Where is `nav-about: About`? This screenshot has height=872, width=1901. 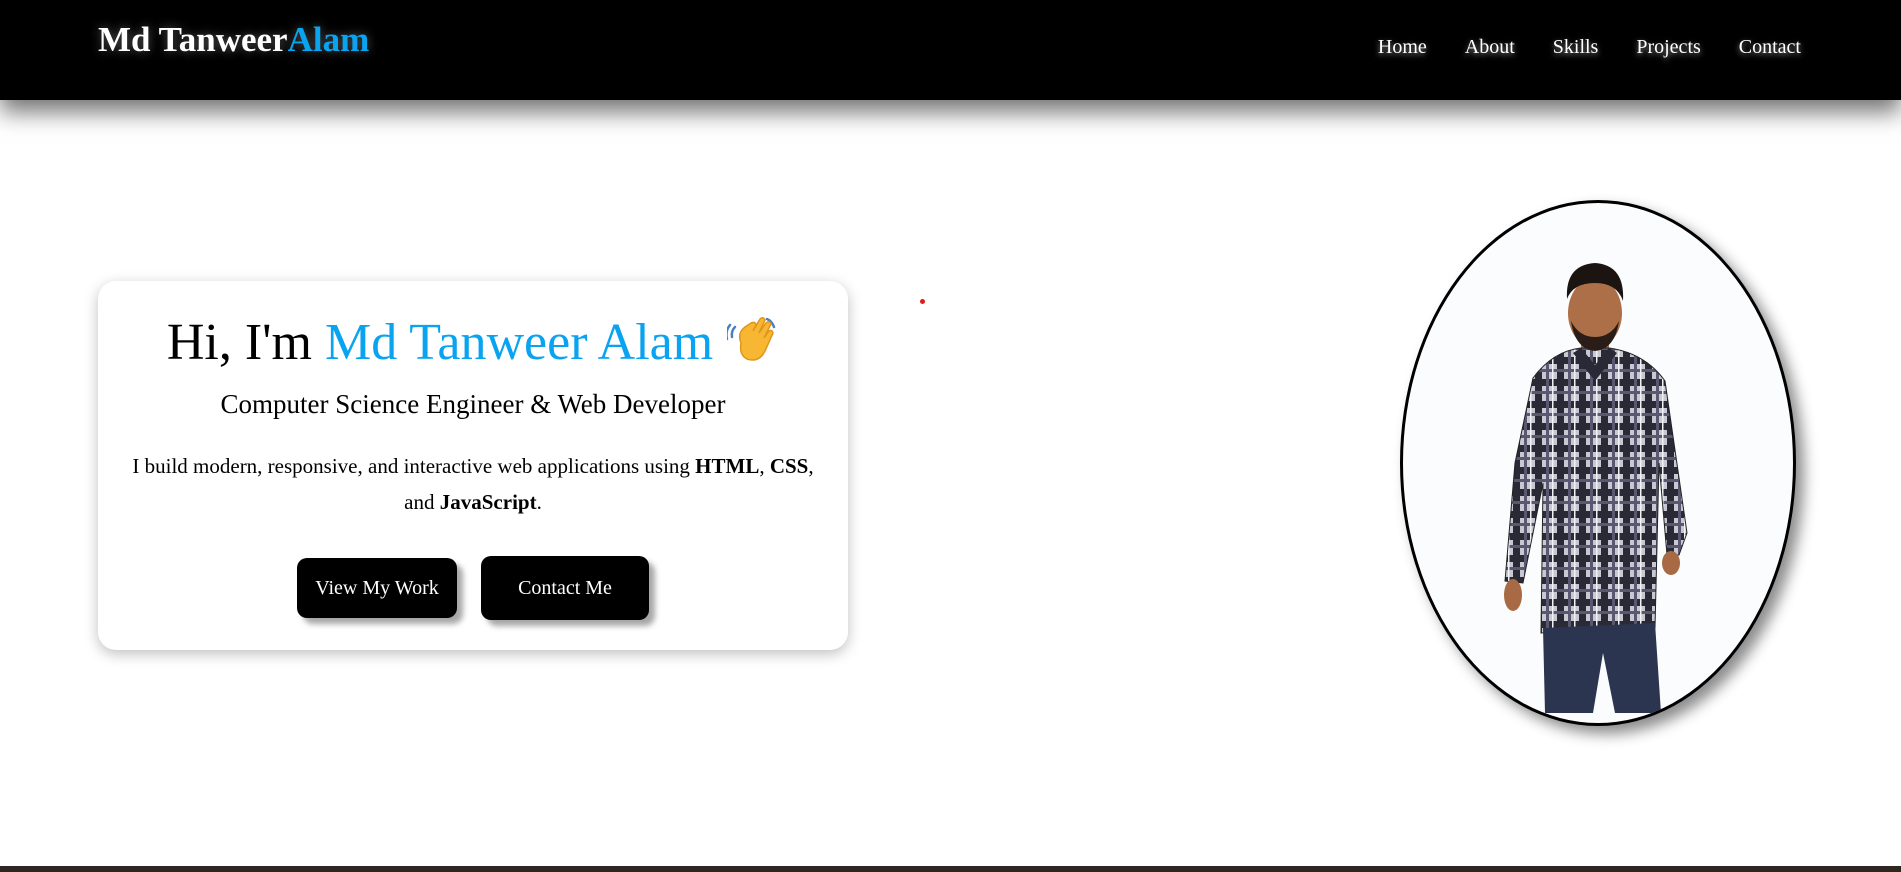 nav-about: About is located at coordinates (1490, 47).